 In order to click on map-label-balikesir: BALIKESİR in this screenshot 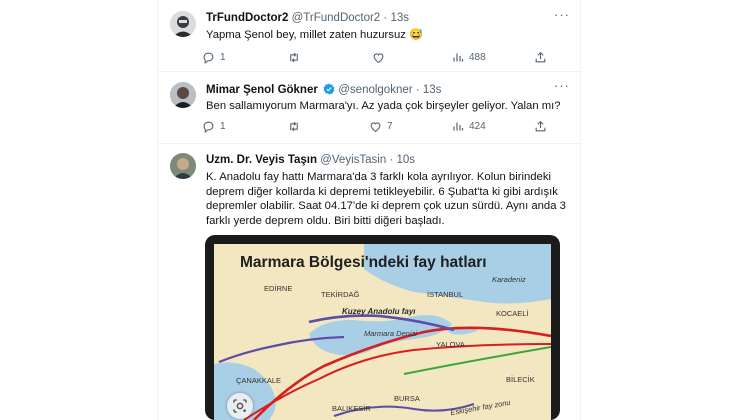, I will do `click(351, 408)`.